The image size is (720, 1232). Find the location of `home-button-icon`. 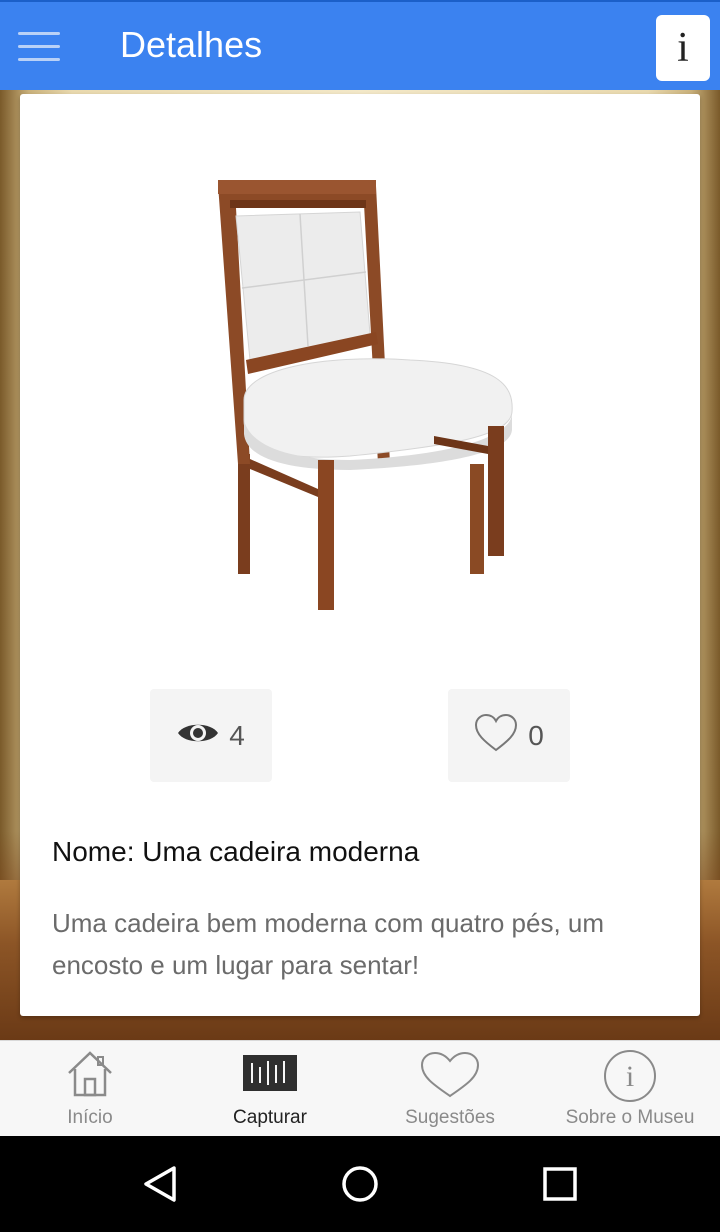

home-button-icon is located at coordinates (360, 1184).